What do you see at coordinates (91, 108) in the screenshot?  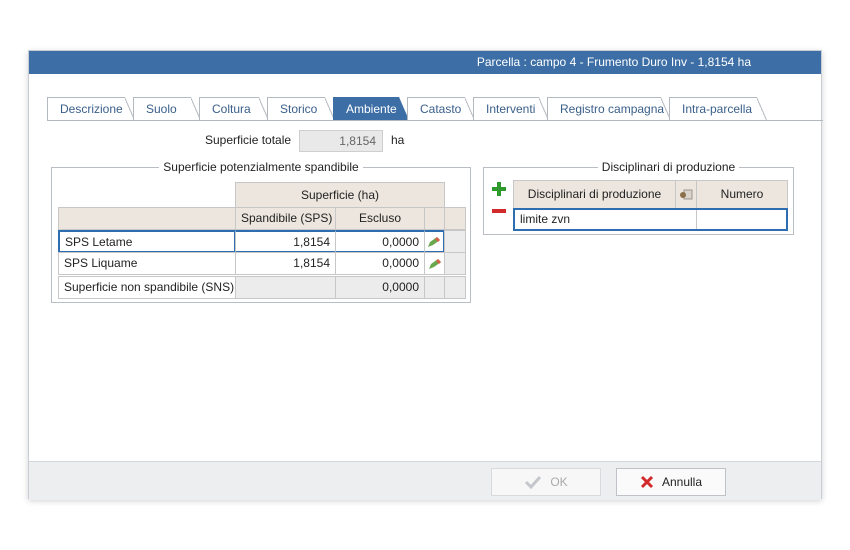 I see `tab-descrizione: Descrizione` at bounding box center [91, 108].